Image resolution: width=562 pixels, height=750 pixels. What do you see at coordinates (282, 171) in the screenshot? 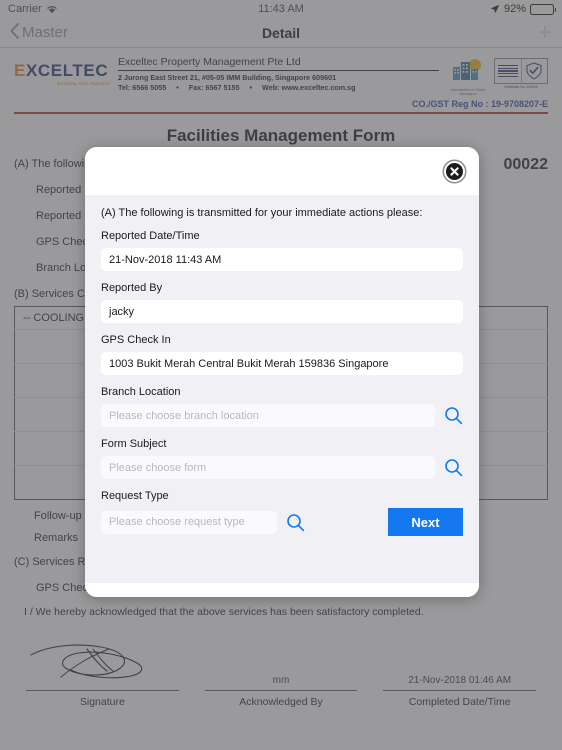
I see `modal-header` at bounding box center [282, 171].